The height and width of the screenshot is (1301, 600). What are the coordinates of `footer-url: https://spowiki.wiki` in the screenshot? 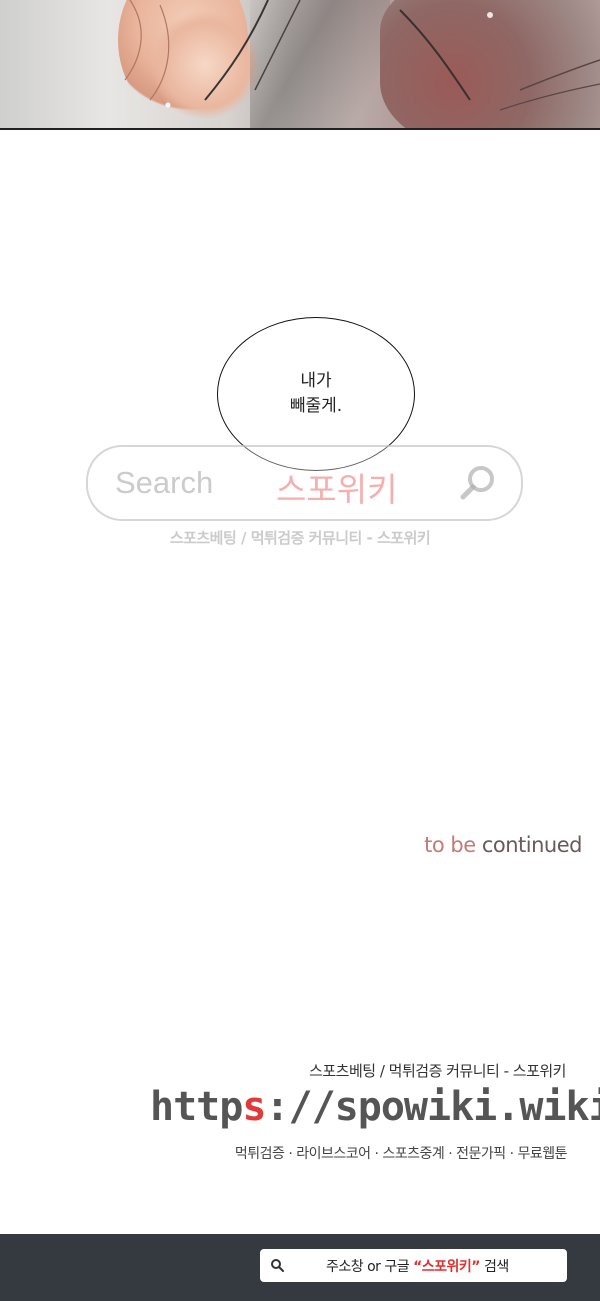 It's located at (375, 1107).